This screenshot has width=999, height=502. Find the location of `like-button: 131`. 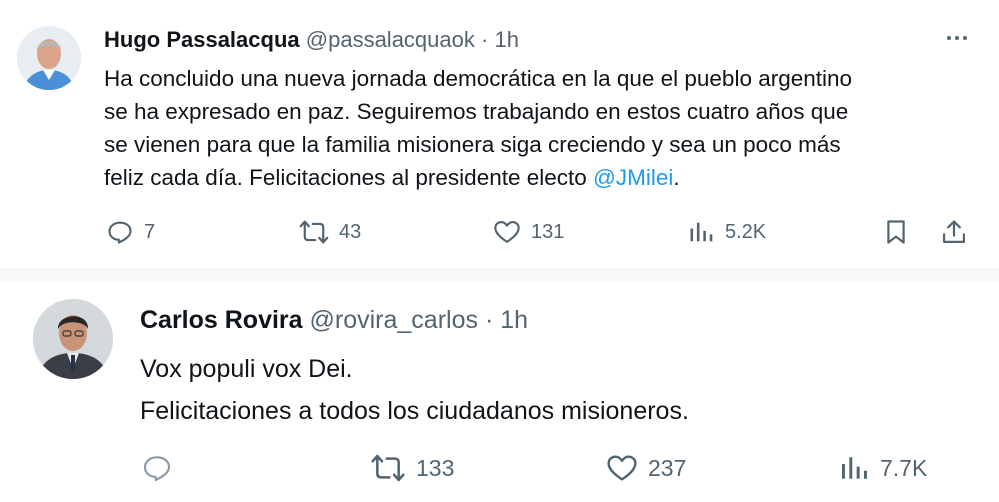

like-button: 131 is located at coordinates (528, 232).